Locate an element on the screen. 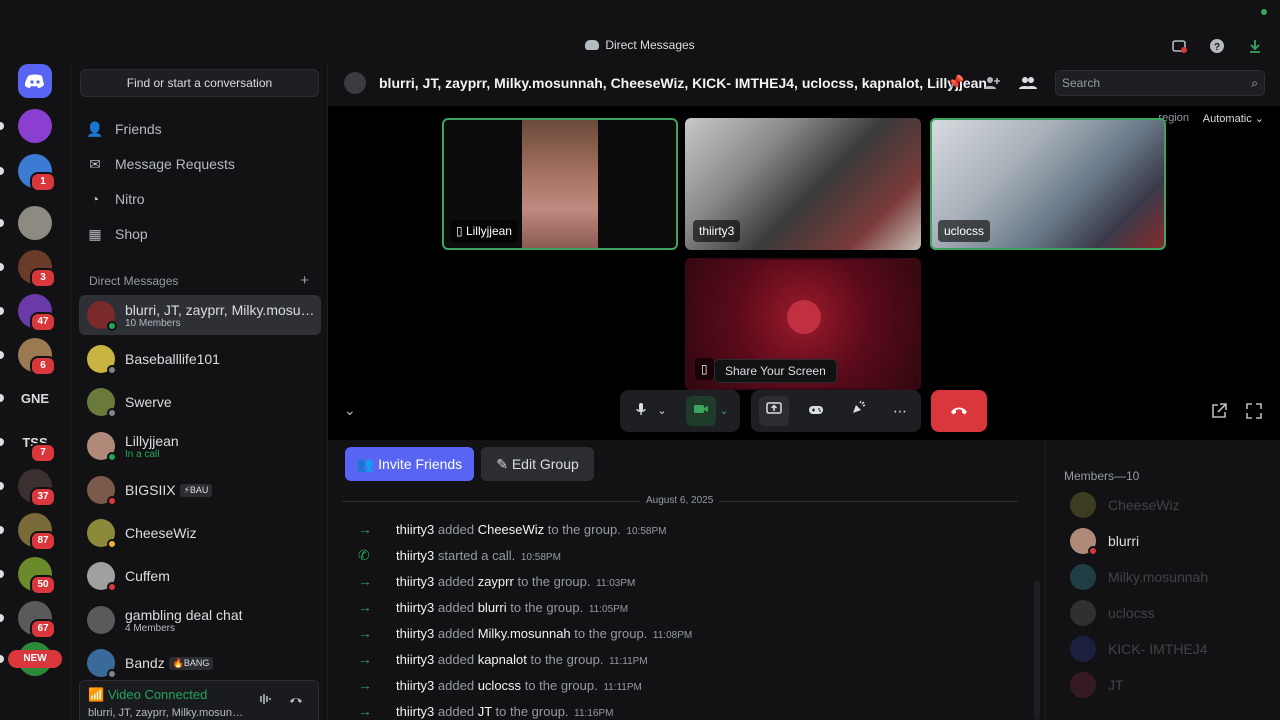 This screenshot has height=720, width=1280. dm-name-text: Baseballlife101 is located at coordinates (172, 359).